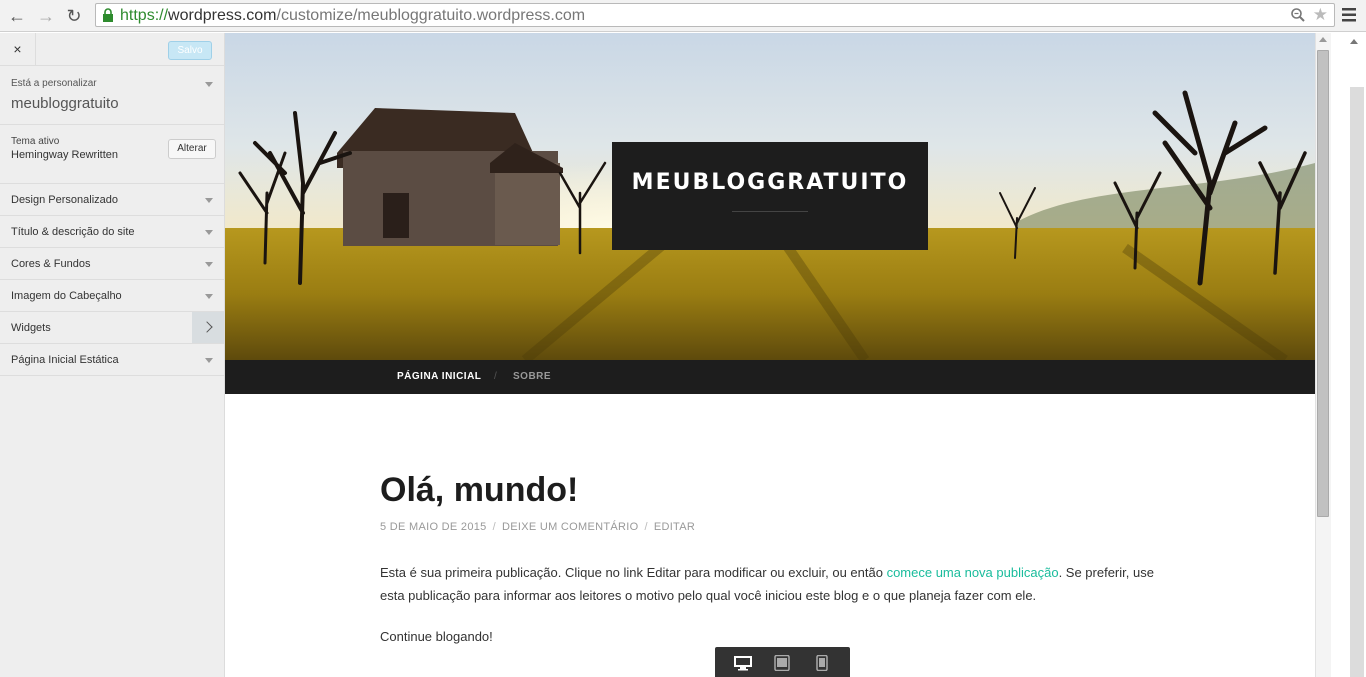 The height and width of the screenshot is (677, 1366). What do you see at coordinates (433, 527) in the screenshot?
I see `post-date: 5 DE MAIO DE 2015` at bounding box center [433, 527].